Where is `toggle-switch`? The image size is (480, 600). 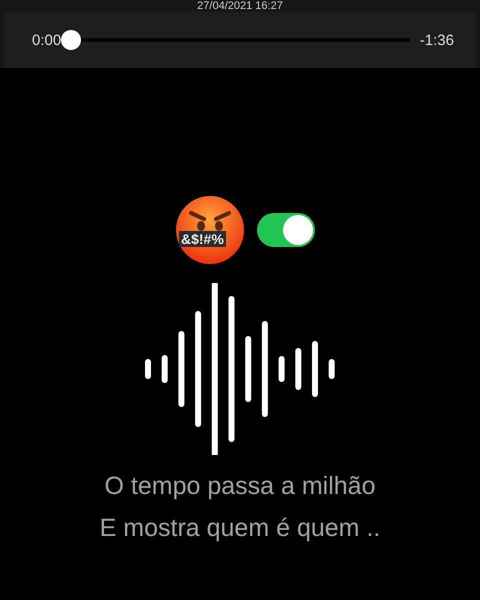
toggle-switch is located at coordinates (286, 230).